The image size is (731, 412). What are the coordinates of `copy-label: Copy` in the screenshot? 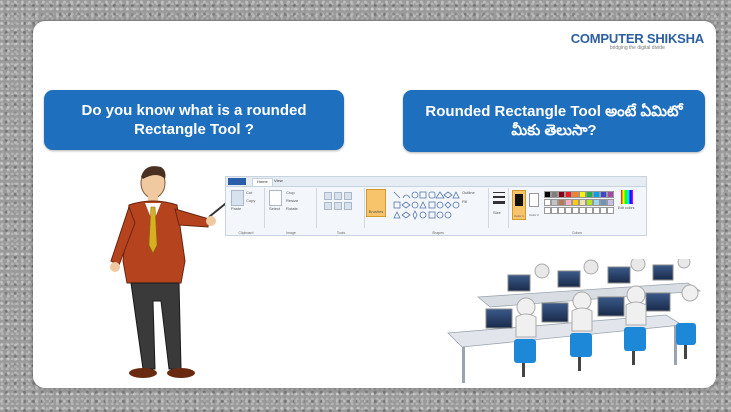 It's located at (251, 200).